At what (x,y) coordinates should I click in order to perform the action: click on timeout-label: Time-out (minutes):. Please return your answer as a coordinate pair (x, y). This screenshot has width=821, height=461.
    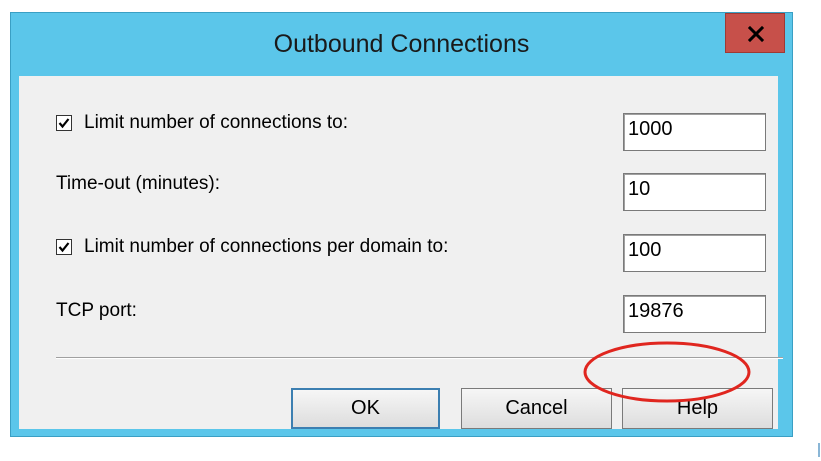
    Looking at the image, I should click on (138, 183).